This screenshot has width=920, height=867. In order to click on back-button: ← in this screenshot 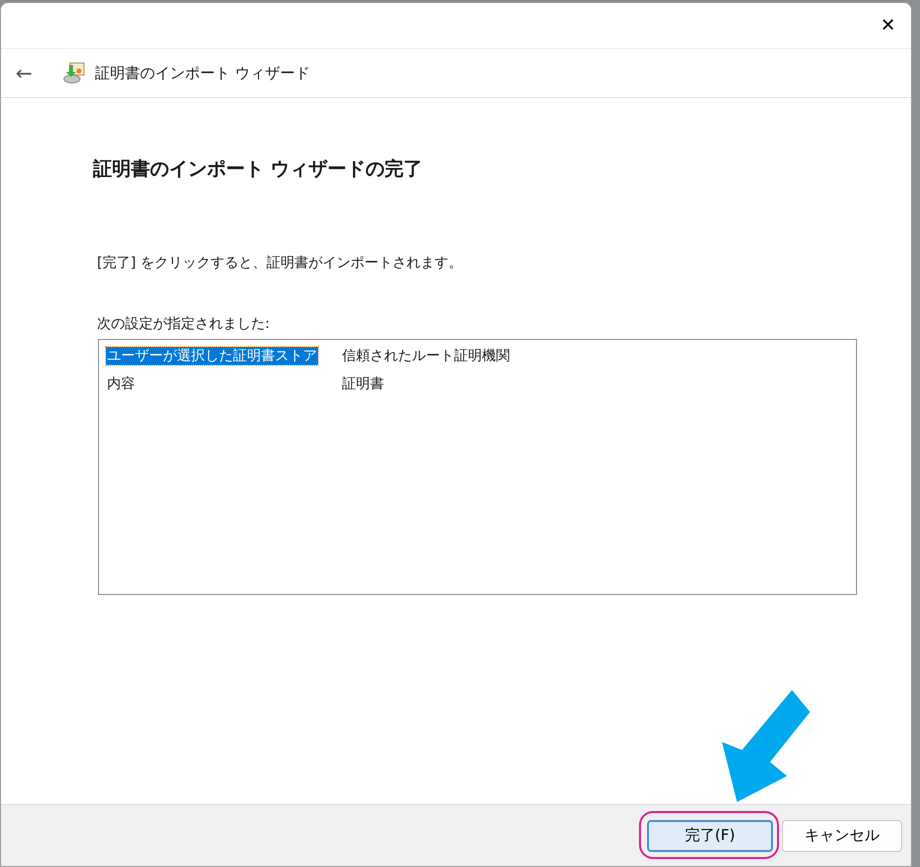, I will do `click(24, 73)`.